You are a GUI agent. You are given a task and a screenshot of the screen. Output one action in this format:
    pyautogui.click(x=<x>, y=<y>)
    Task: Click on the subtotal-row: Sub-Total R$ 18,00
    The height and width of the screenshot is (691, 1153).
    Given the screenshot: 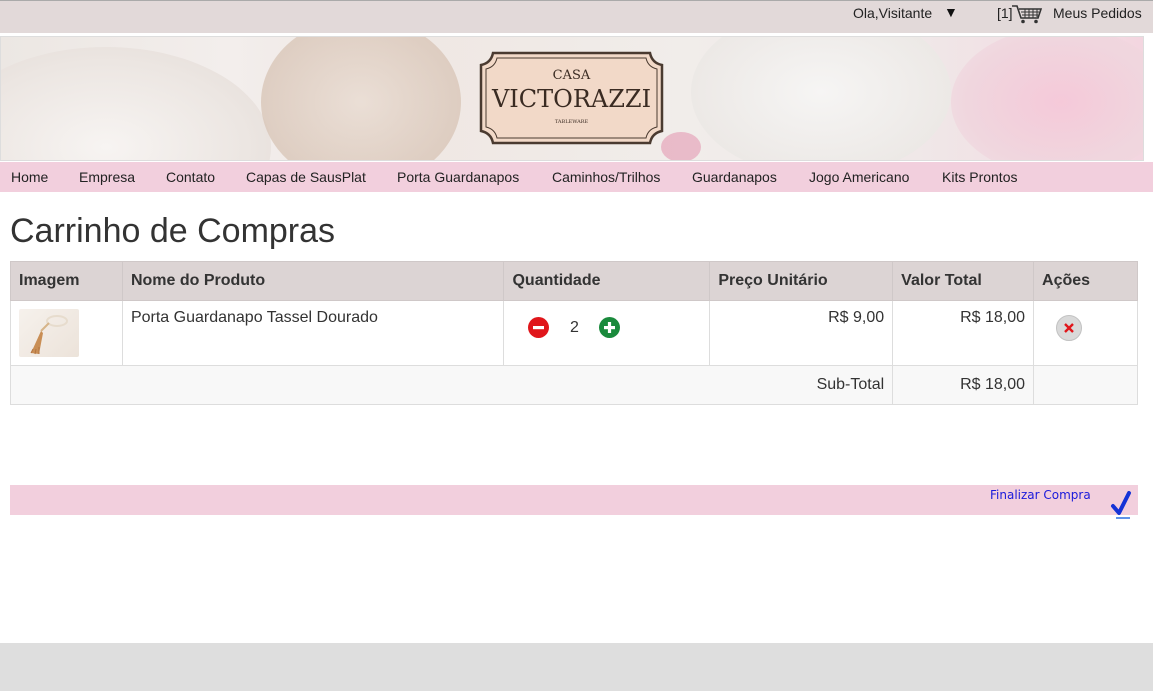 What is the action you would take?
    pyautogui.click(x=573, y=385)
    